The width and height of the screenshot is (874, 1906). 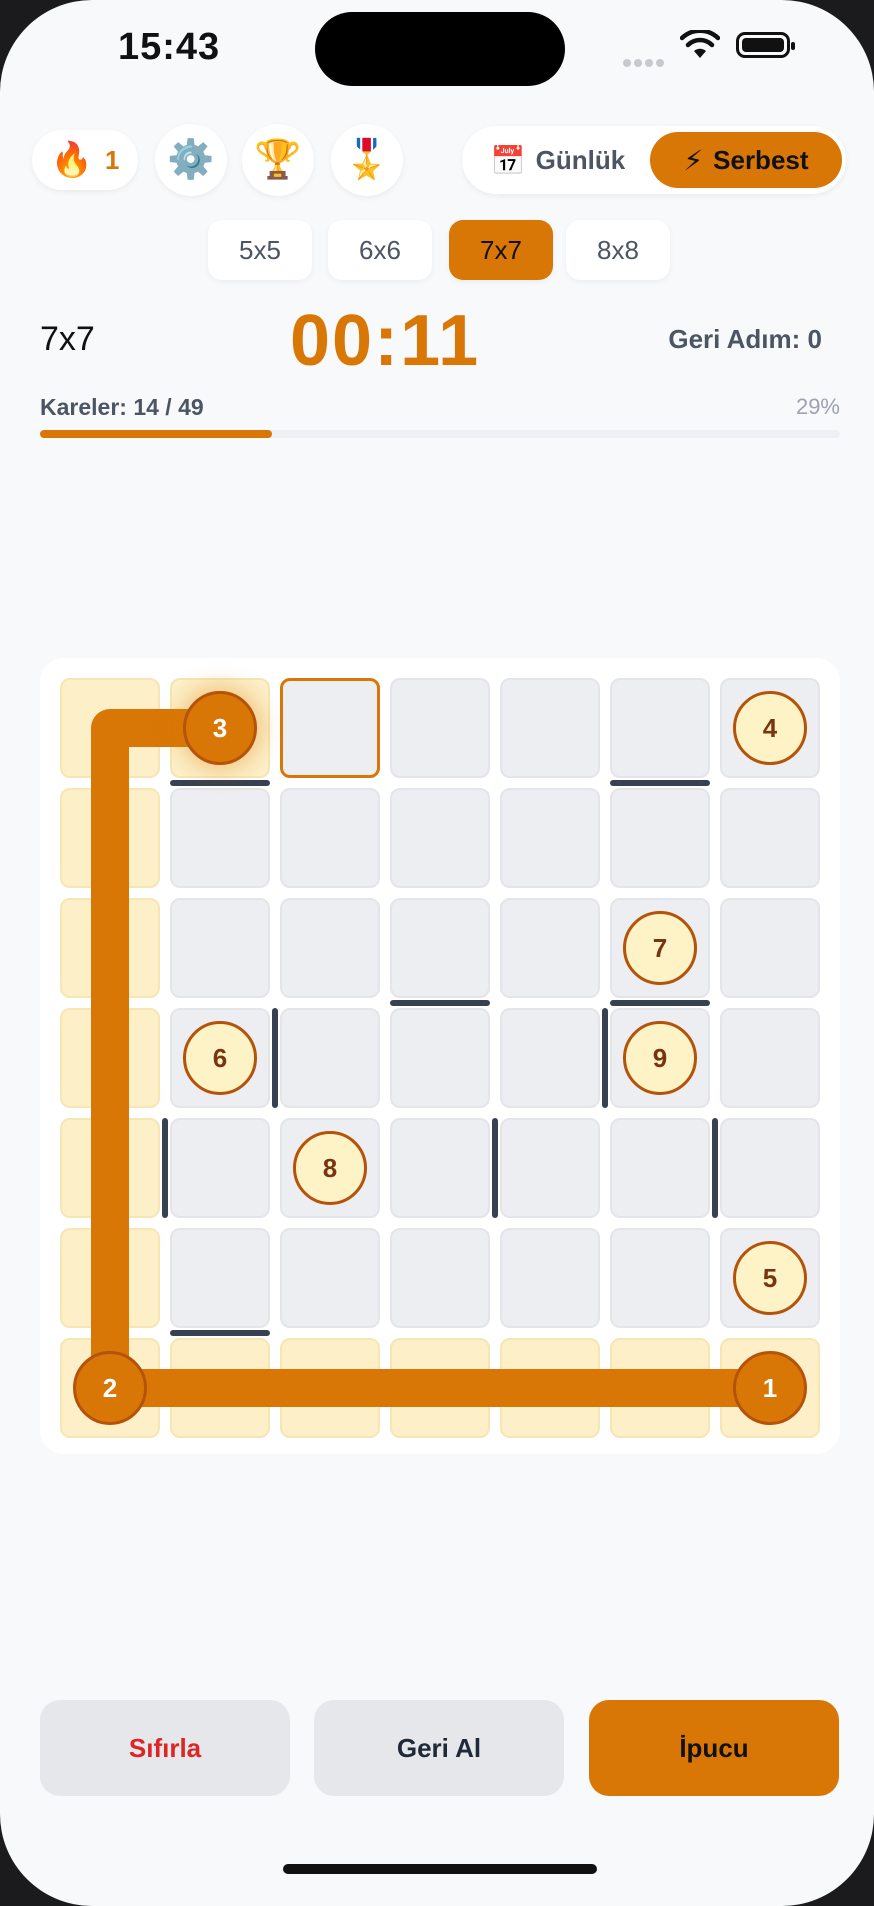 What do you see at coordinates (817, 406) in the screenshot?
I see `progress-percent: 29%` at bounding box center [817, 406].